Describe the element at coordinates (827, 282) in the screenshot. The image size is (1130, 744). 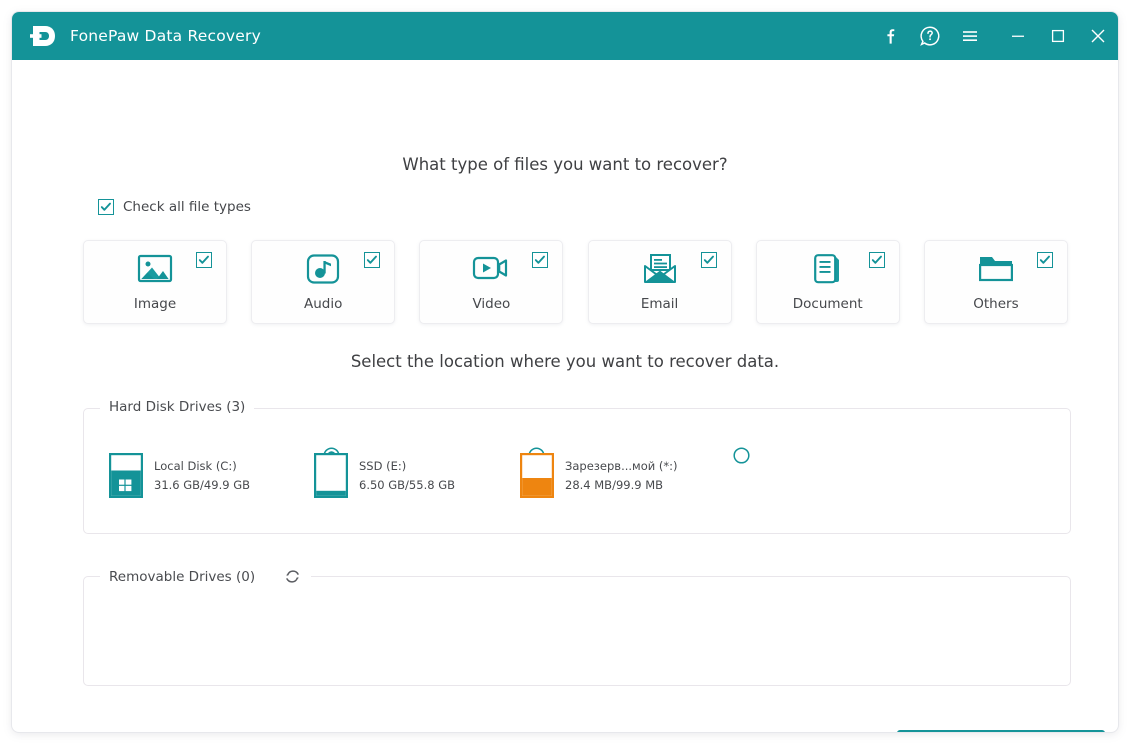
I see `file-type-card-document: Document` at that location.